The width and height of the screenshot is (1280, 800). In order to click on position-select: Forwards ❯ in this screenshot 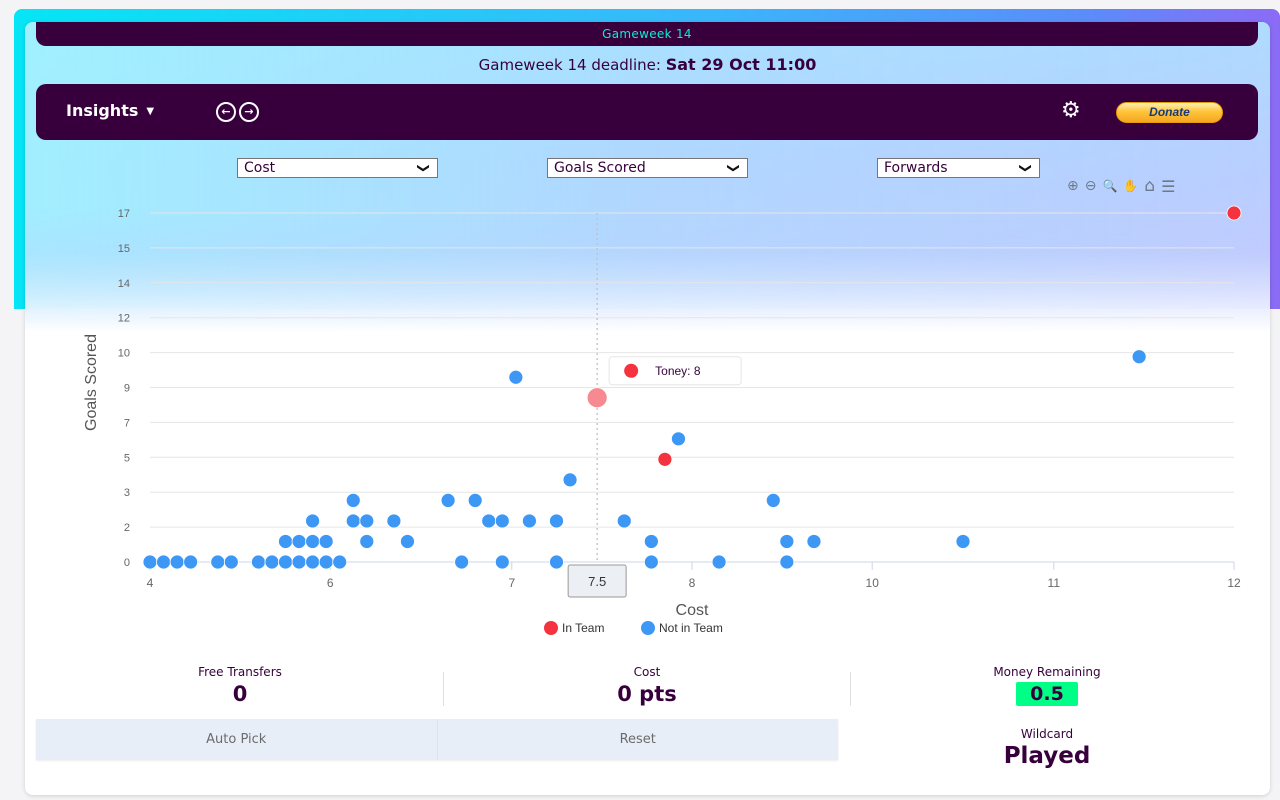, I will do `click(958, 168)`.